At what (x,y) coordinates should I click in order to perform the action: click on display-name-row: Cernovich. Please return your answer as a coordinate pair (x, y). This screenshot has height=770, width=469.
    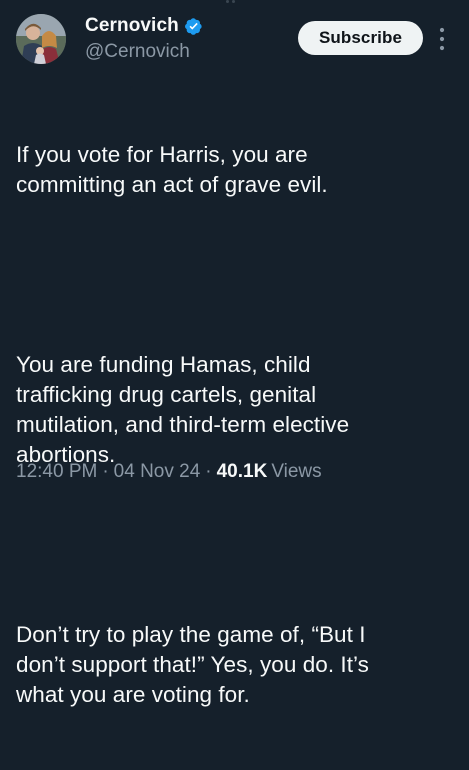
    Looking at the image, I should click on (144, 26).